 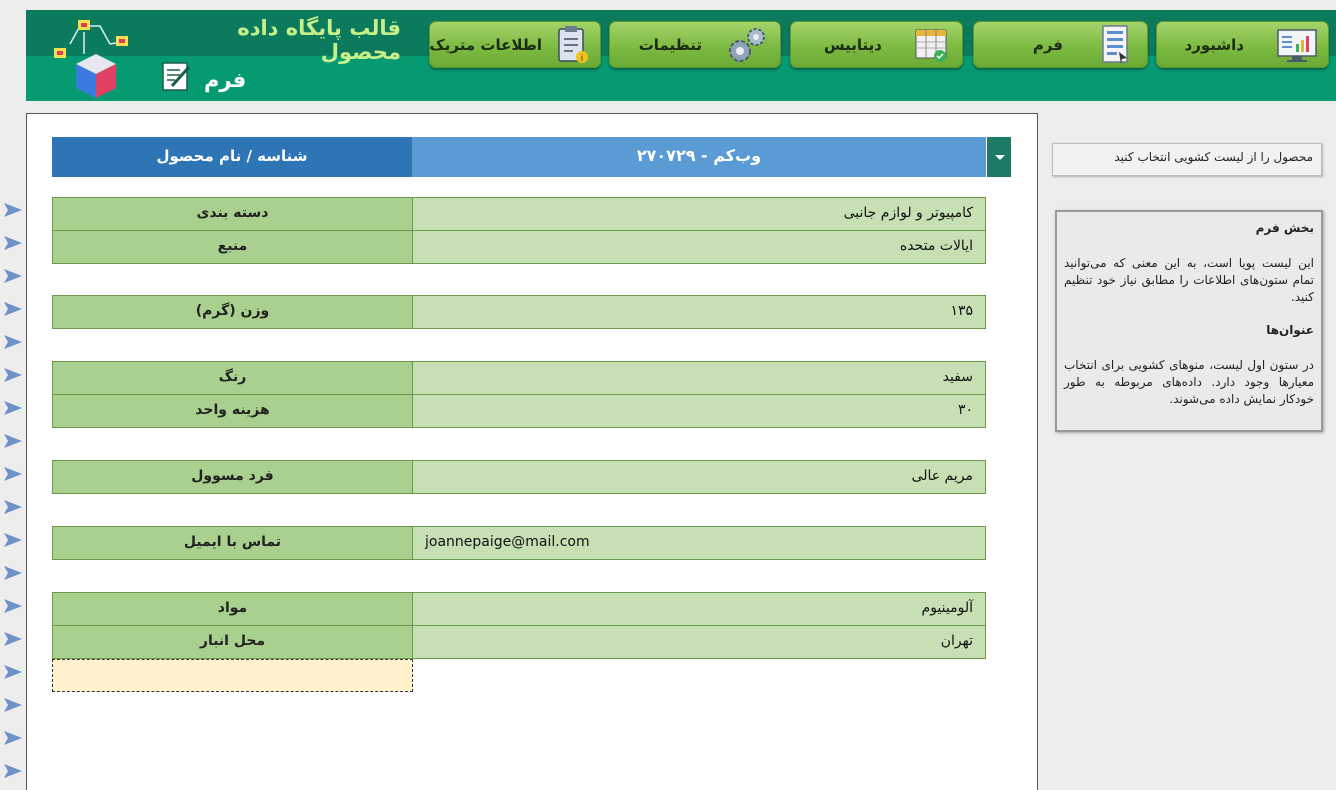 I want to click on info-section1-title: بخش فرم, so click(x=1284, y=228).